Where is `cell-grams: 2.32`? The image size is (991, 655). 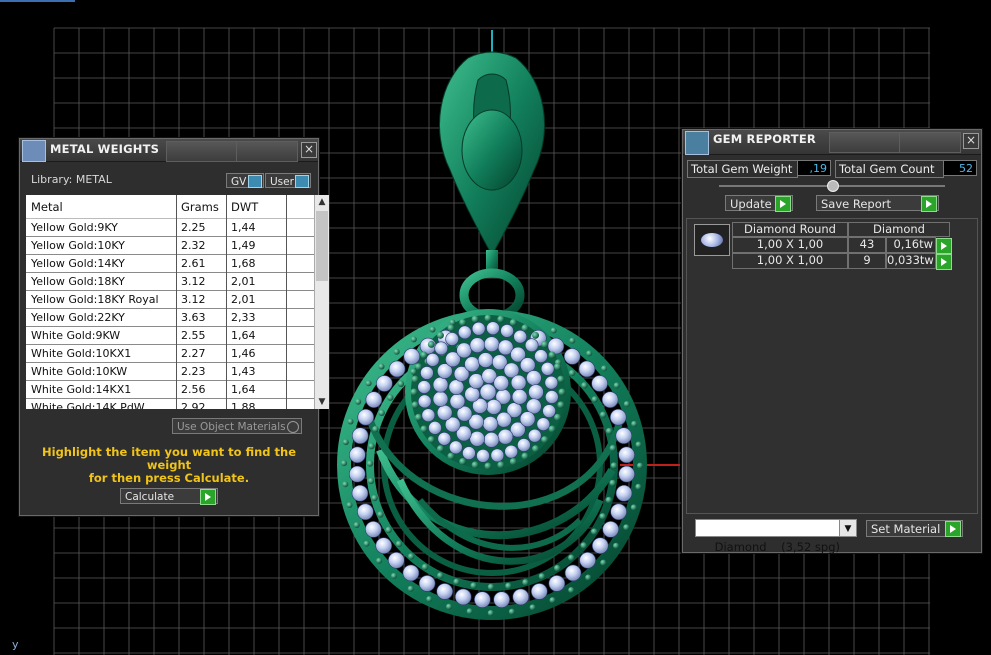 cell-grams: 2.32 is located at coordinates (193, 245).